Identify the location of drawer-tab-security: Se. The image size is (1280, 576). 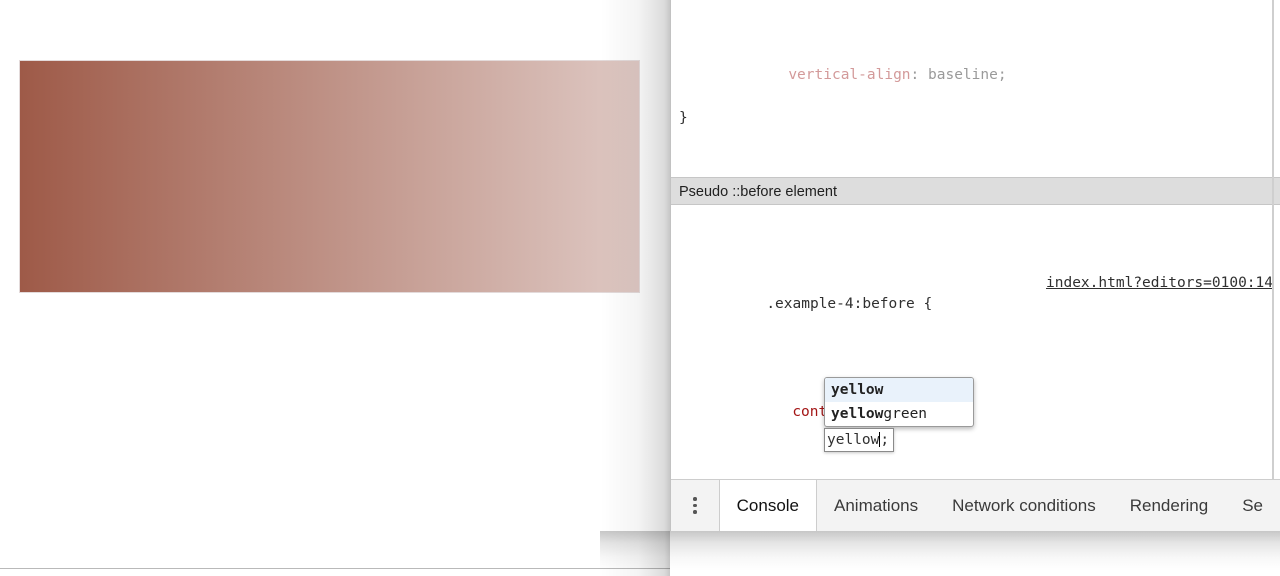
(1252, 505).